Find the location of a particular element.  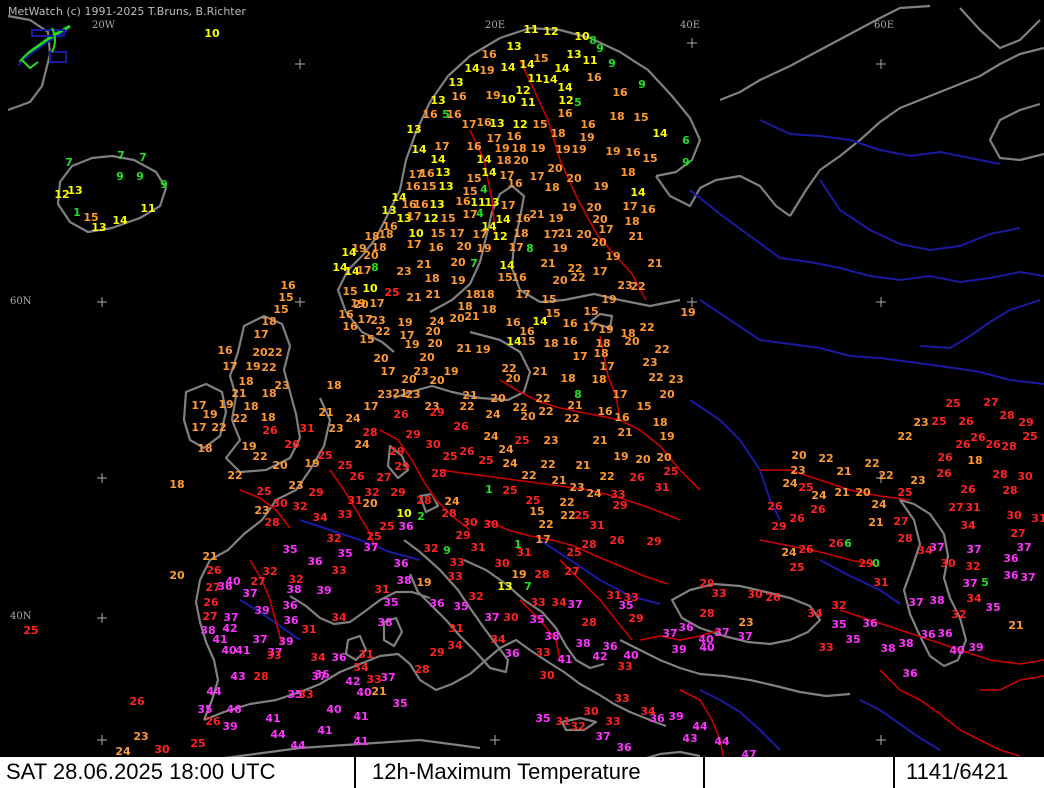

station-value: 5 is located at coordinates (985, 582).